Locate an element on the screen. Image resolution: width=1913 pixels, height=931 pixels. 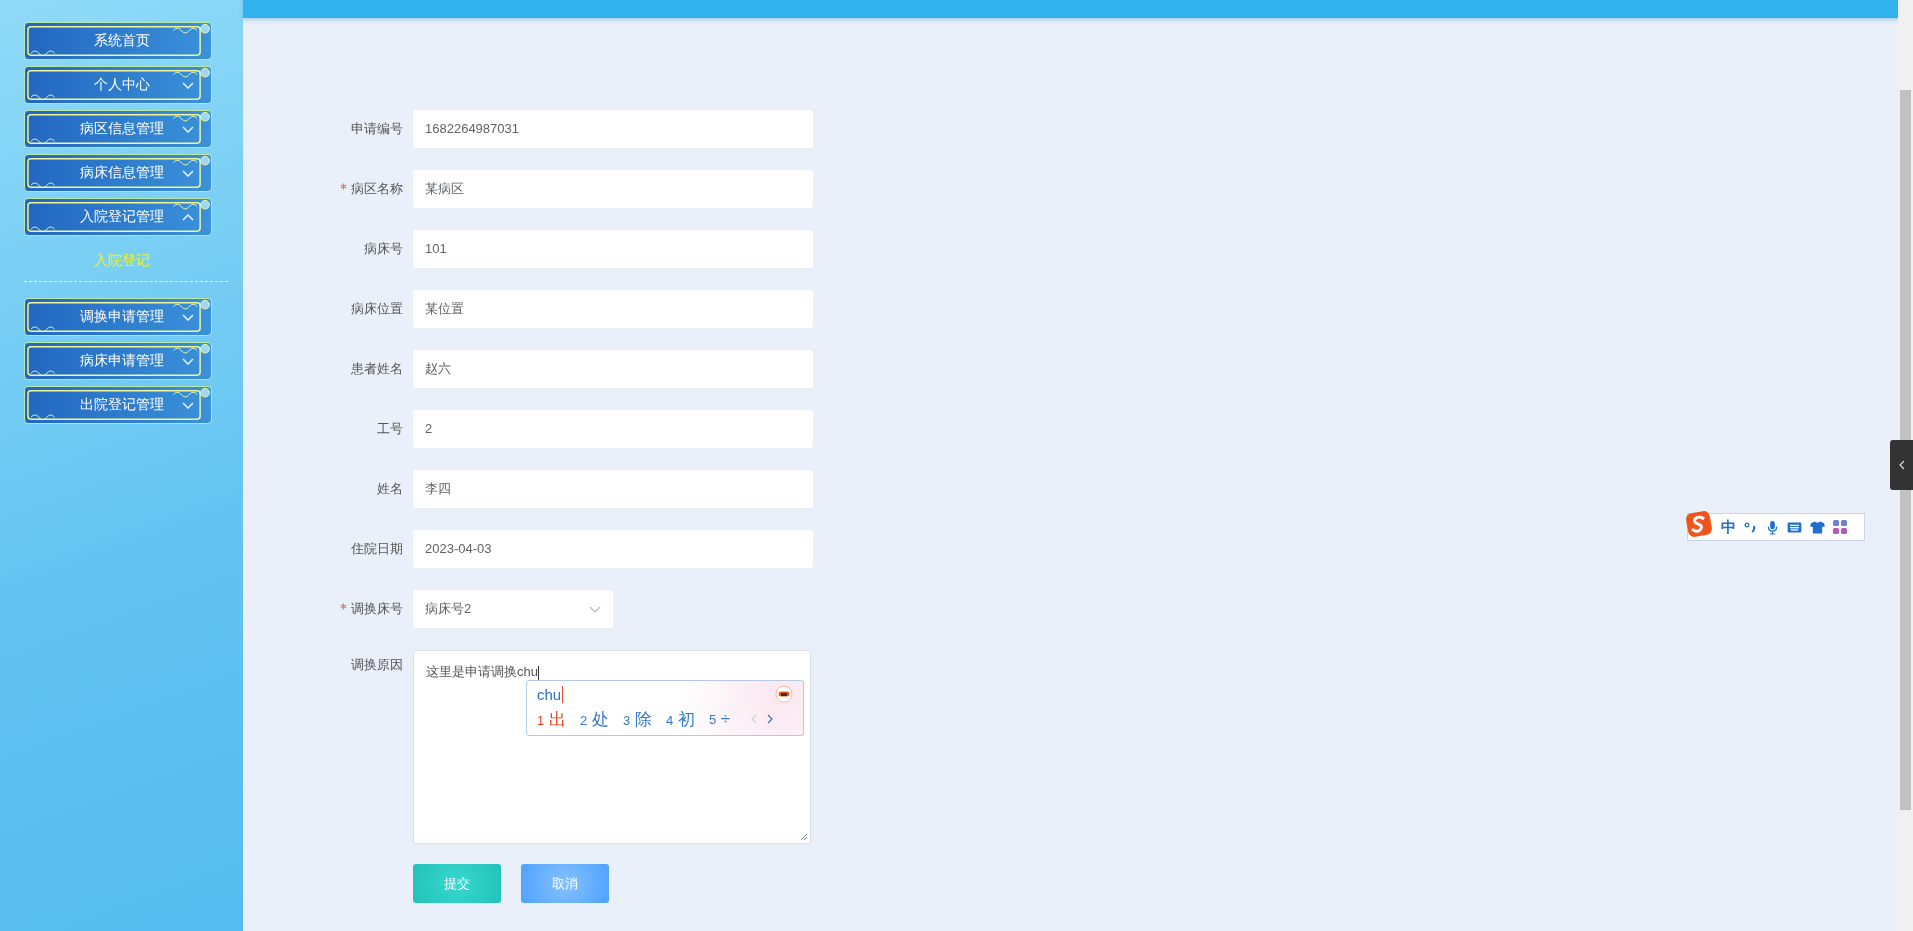
field-label: 病床号 is located at coordinates (383, 248).